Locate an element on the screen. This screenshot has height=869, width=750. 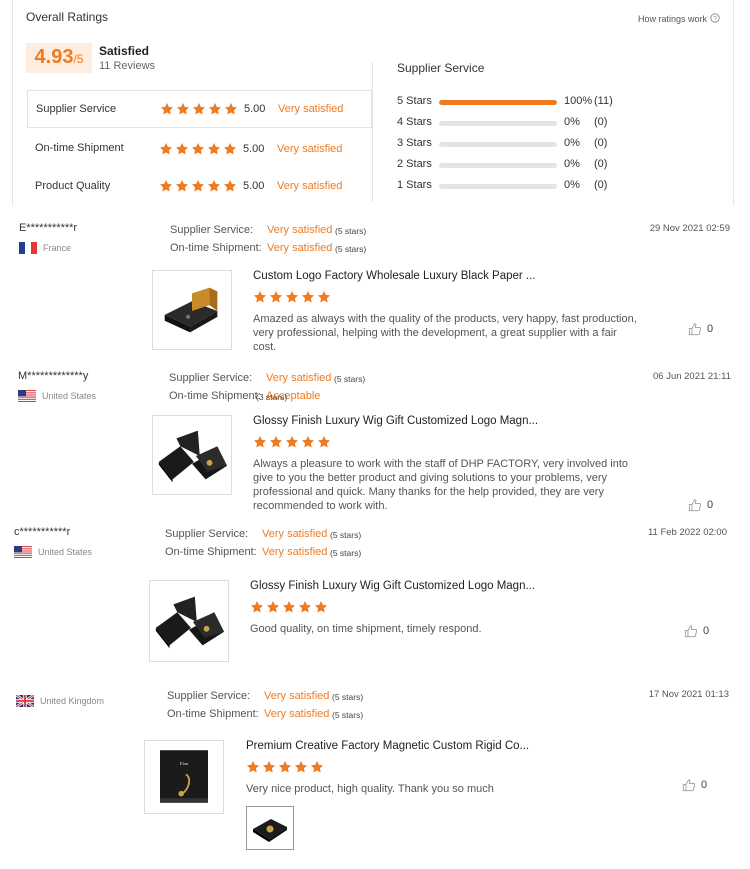
score-badge: 4.93 /5 is located at coordinates (59, 58).